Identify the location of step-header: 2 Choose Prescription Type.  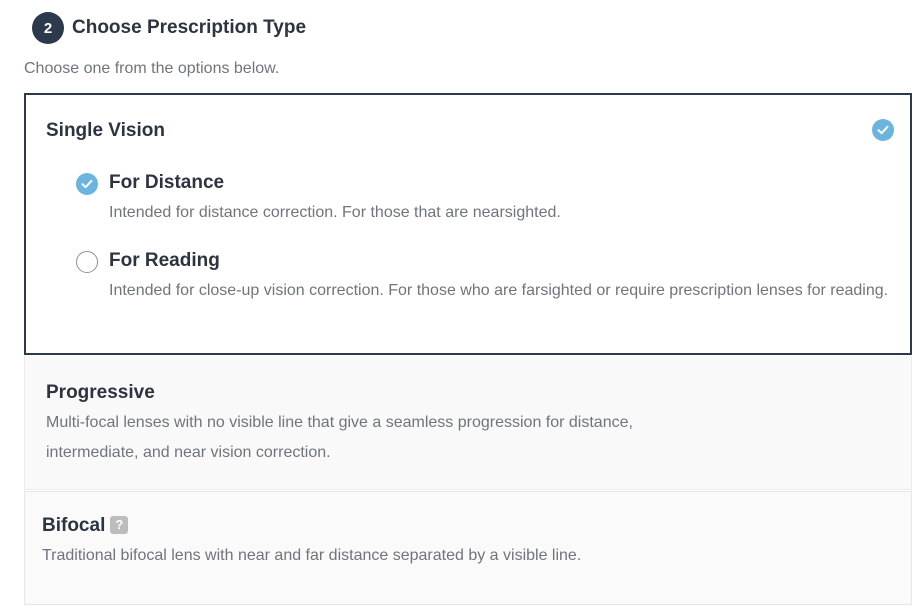
(169, 28).